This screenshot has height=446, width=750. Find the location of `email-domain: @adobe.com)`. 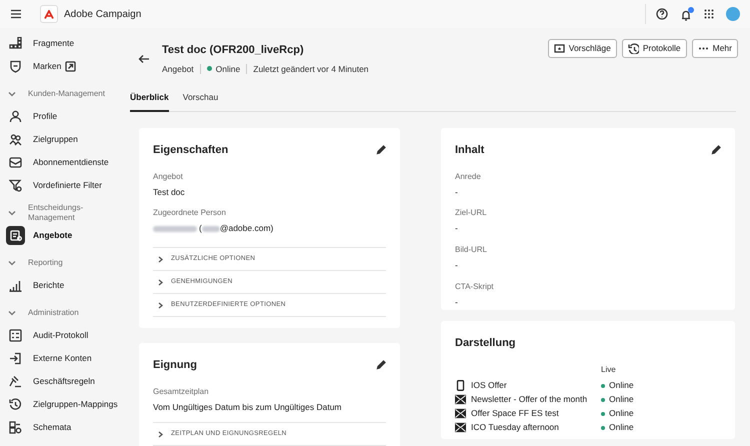

email-domain: @adobe.com) is located at coordinates (247, 228).